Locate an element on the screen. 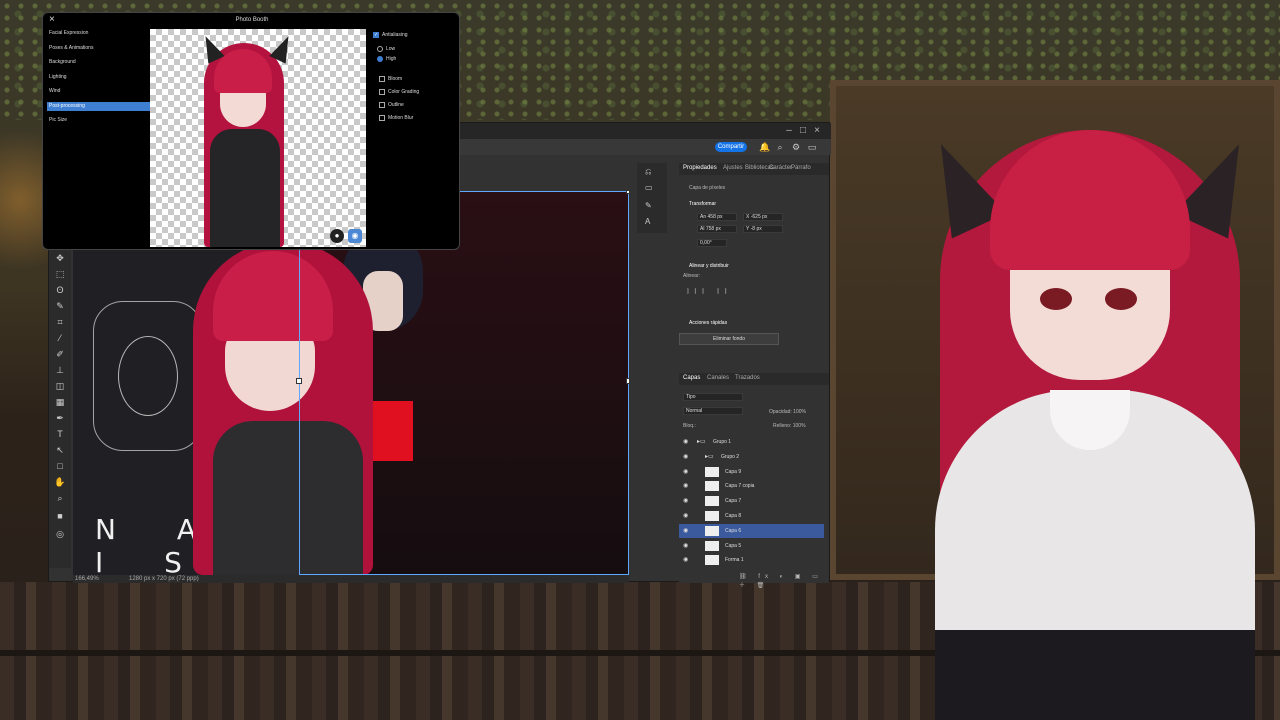 This screenshot has width=1280, height=720. align-buttons-icon: ⫿⫿⫿ ⫿⫿ is located at coordinates (709, 292).